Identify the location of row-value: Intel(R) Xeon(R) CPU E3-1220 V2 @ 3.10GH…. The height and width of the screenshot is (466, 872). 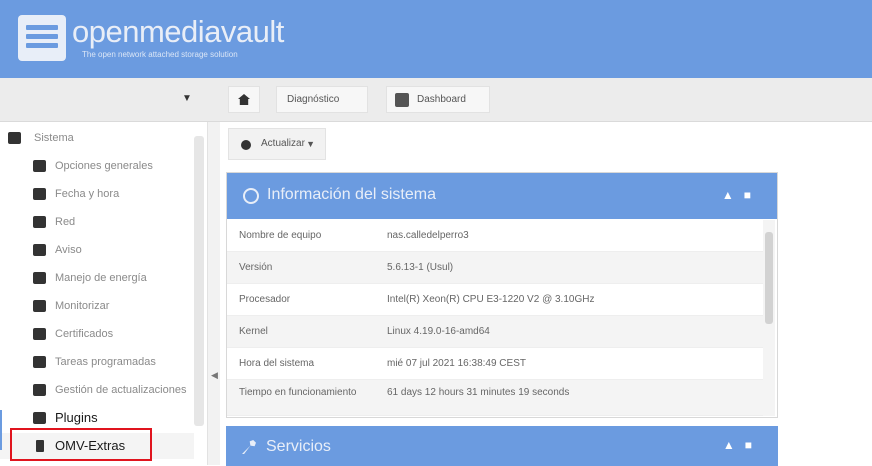
(491, 299).